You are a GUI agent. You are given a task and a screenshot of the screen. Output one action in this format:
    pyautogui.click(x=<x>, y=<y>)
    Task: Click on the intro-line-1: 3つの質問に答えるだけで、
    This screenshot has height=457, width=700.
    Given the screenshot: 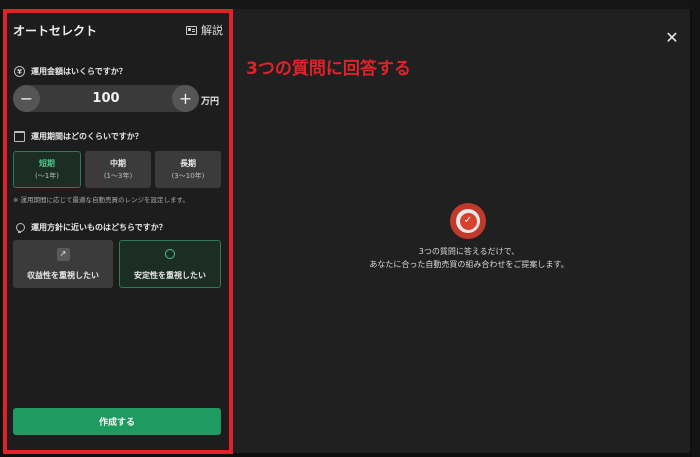 What is the action you would take?
    pyautogui.click(x=469, y=251)
    